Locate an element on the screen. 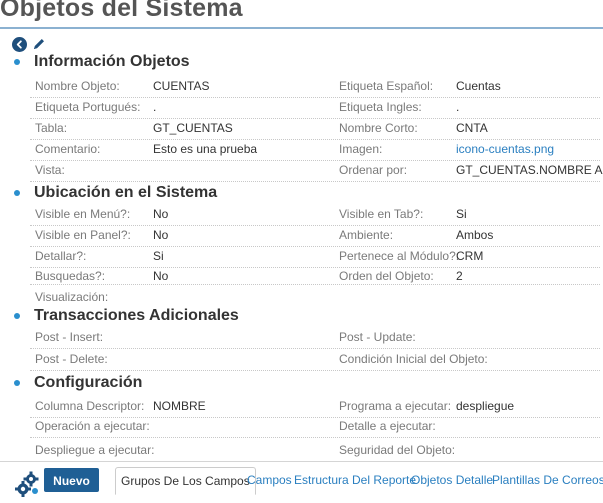  field-value: GT_CUENTAS is located at coordinates (193, 128).